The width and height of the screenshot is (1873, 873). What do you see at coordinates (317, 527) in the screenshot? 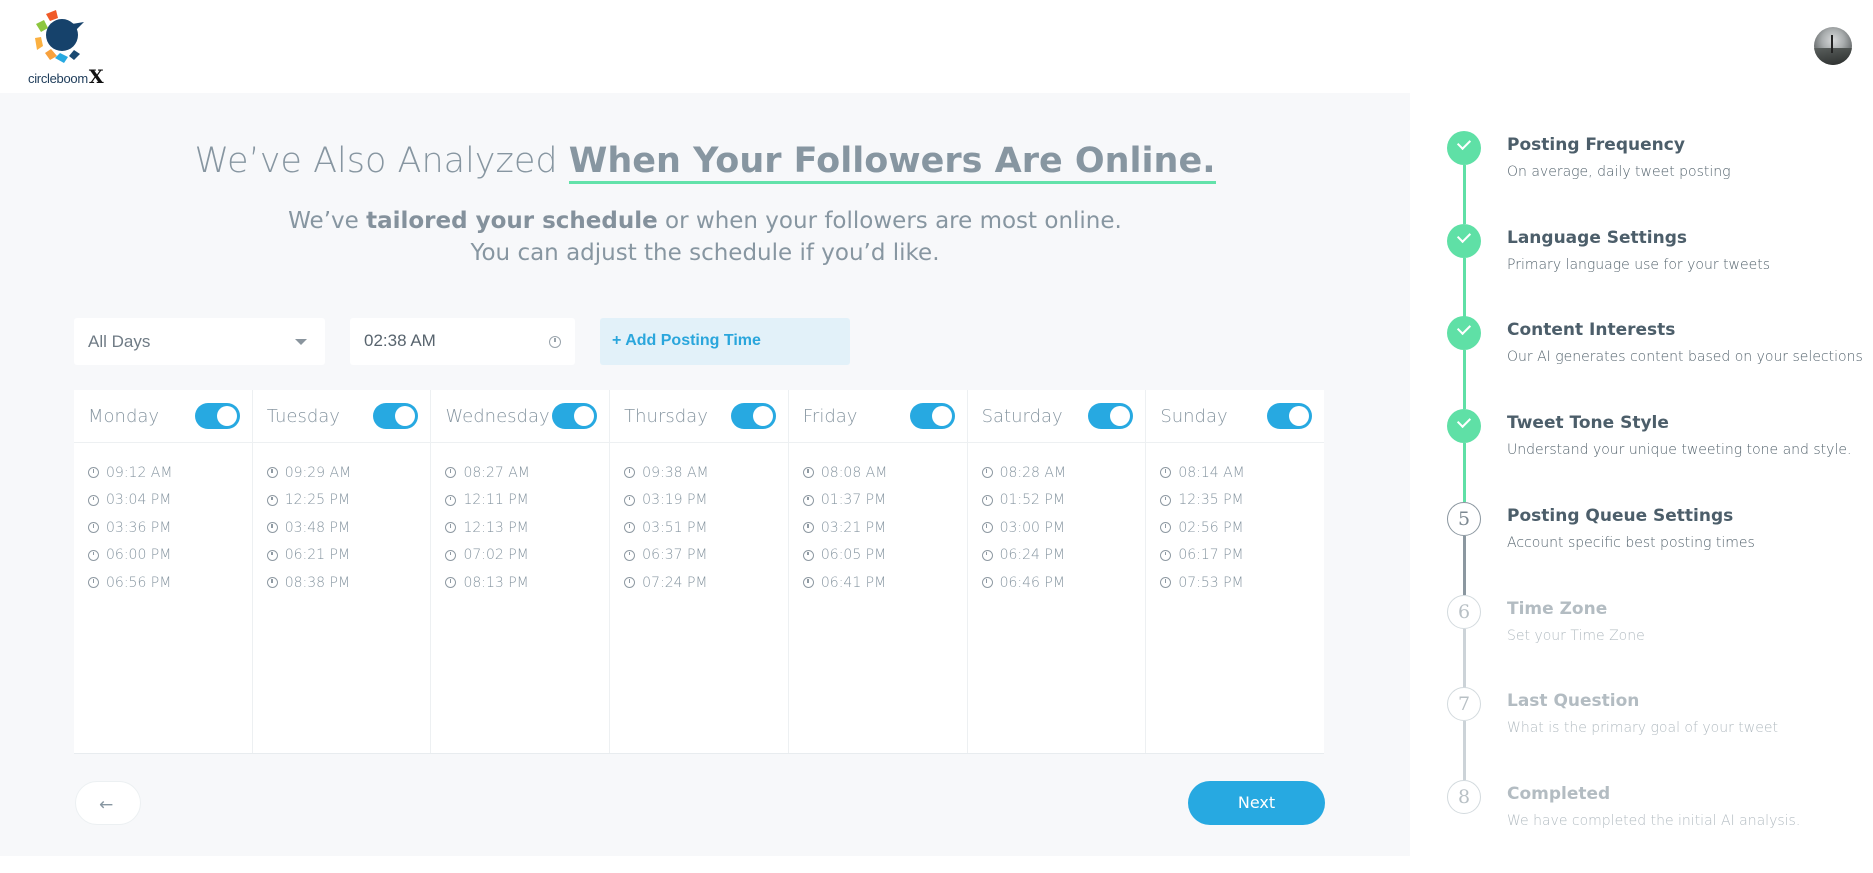
I see `time-value: 03:48 PM` at bounding box center [317, 527].